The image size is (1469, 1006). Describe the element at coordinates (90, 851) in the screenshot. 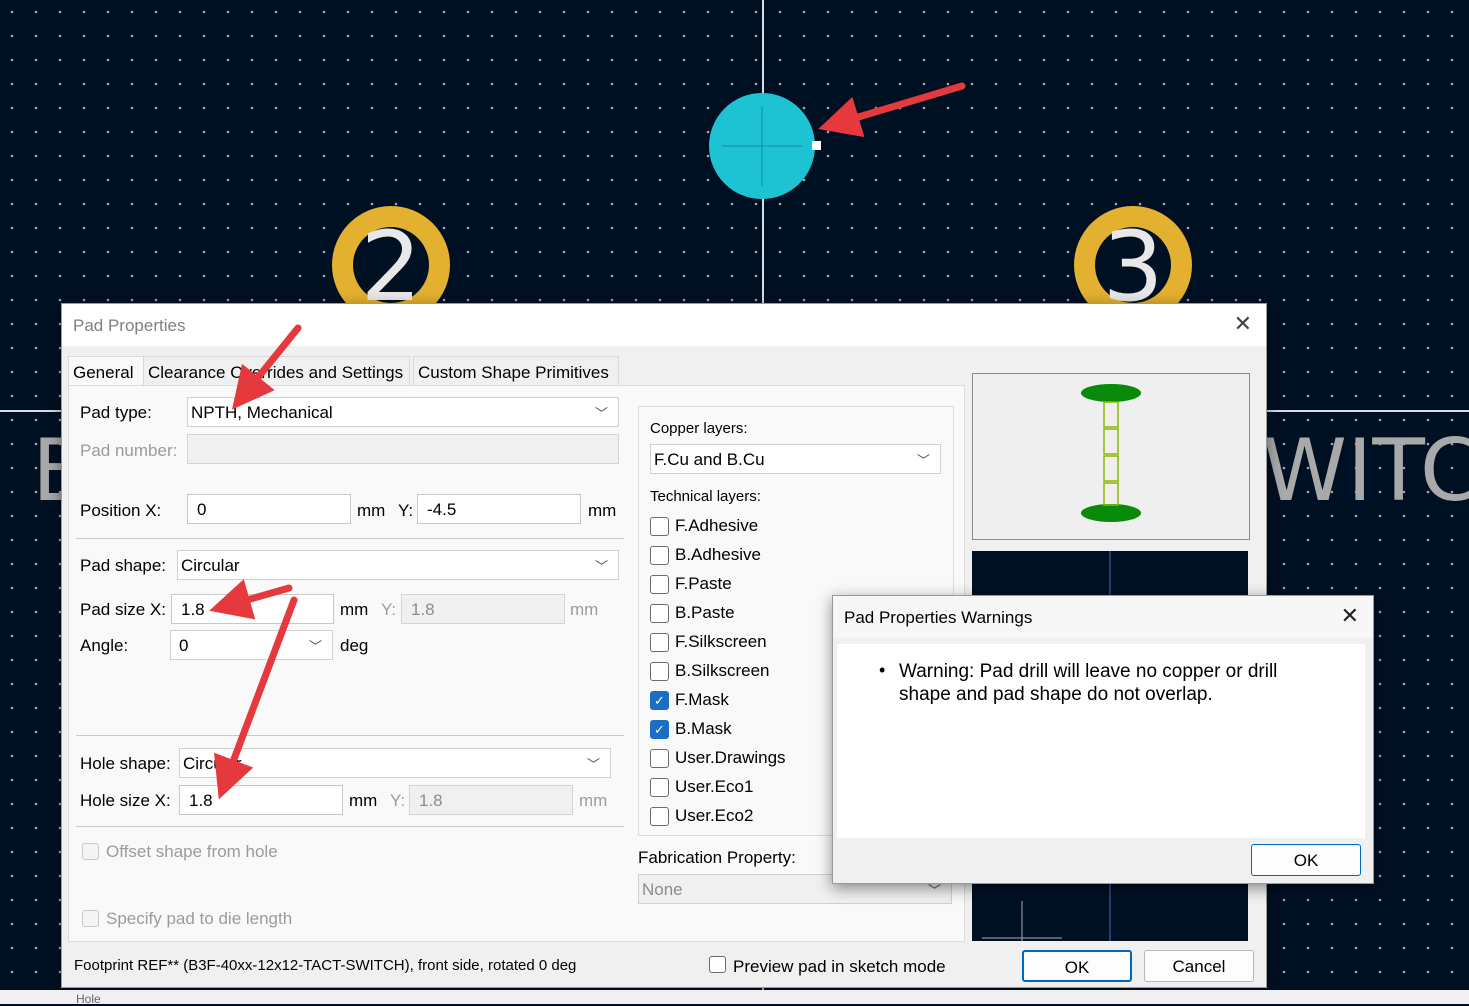

I see `offset-shape-checkbox` at that location.